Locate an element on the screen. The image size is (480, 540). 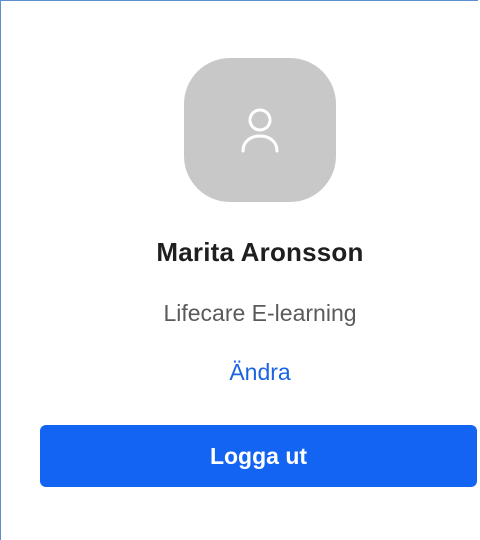
avatar is located at coordinates (260, 130).